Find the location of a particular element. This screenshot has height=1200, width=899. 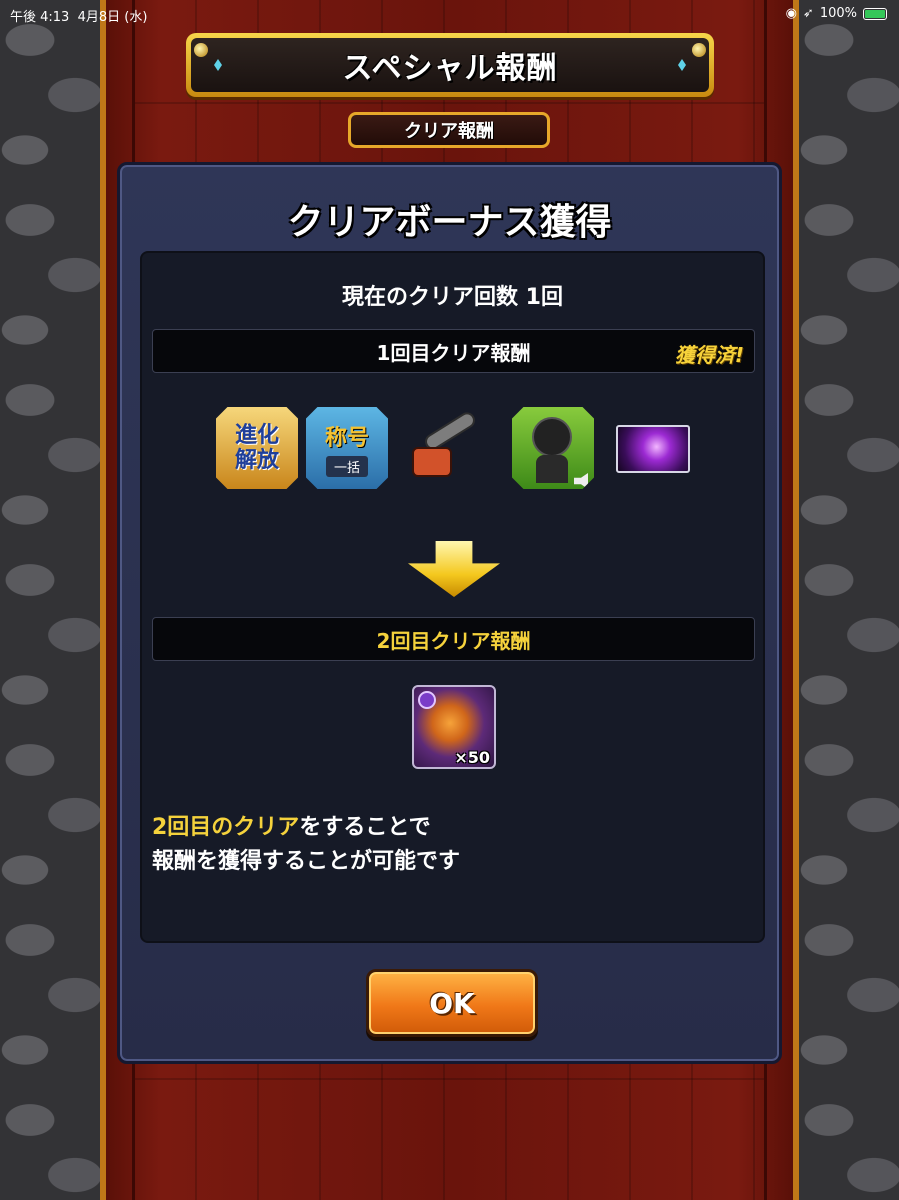

acquired-badge: 獲得済! is located at coordinates (709, 355).